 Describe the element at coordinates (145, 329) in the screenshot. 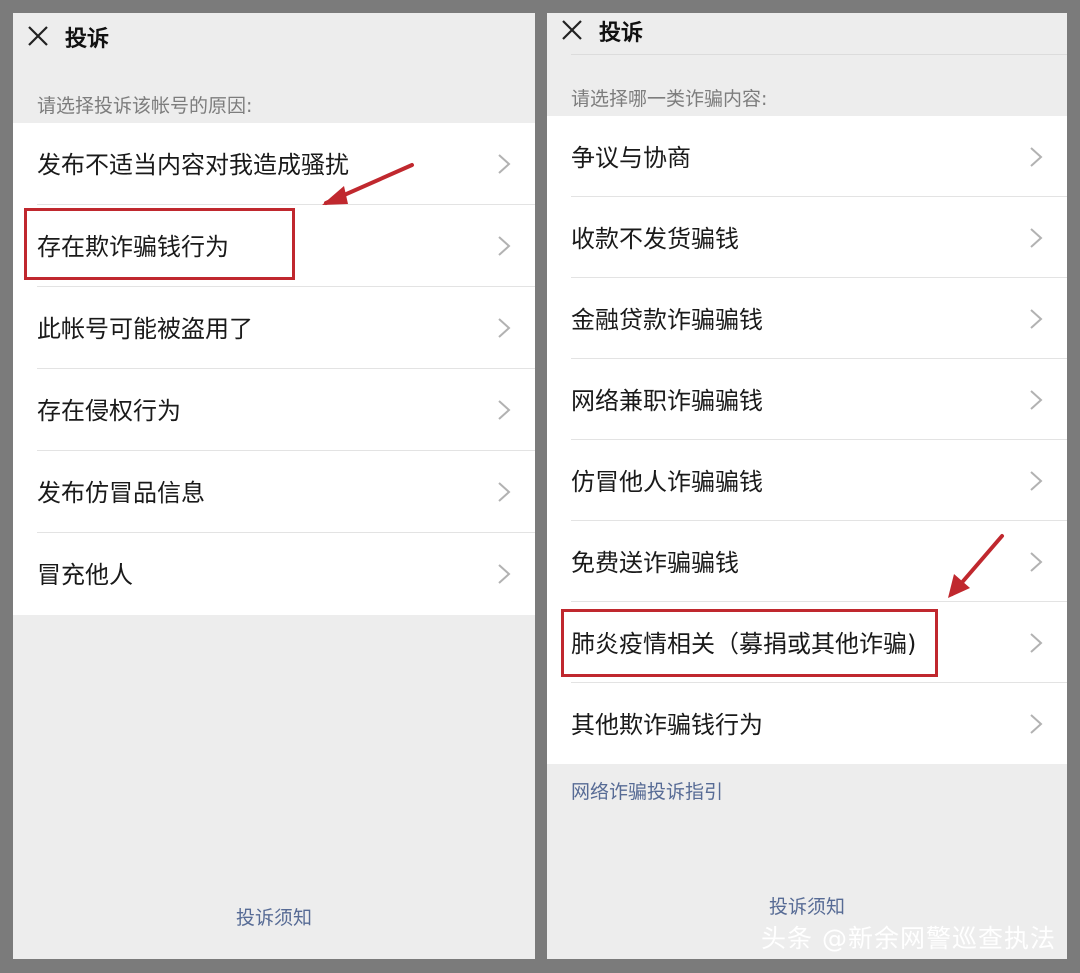

I see `list-item-label: 此帐号可能被盗用了` at that location.